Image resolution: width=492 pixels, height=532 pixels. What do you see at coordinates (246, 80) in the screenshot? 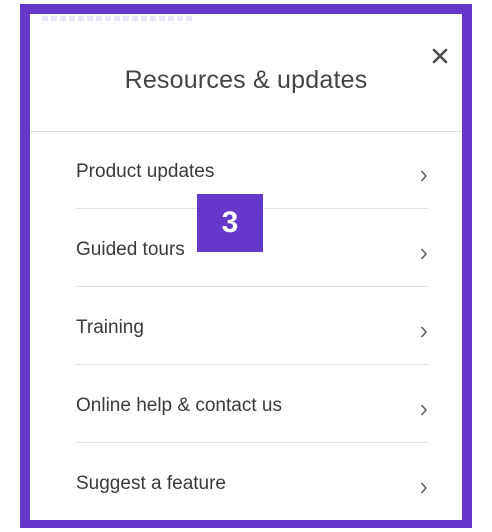
I see `panel-title: Resources & updates` at bounding box center [246, 80].